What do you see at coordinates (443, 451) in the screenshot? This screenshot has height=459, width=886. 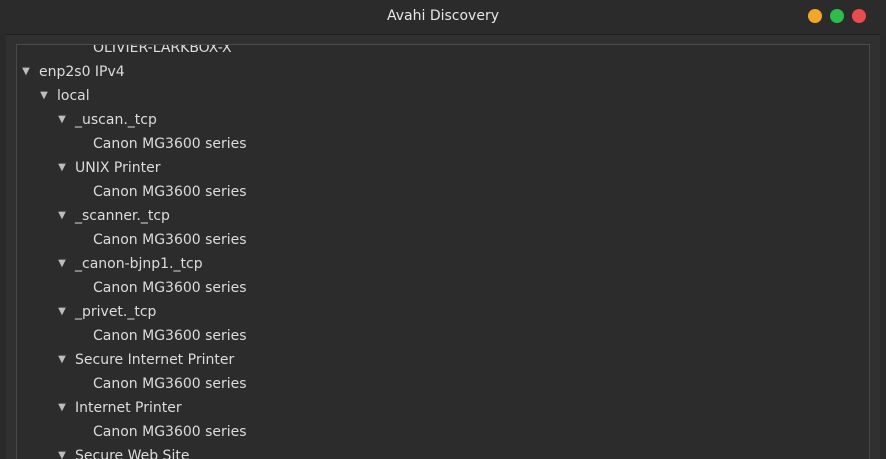 I see `tree-group-row: ▼ Secure Web Site` at bounding box center [443, 451].